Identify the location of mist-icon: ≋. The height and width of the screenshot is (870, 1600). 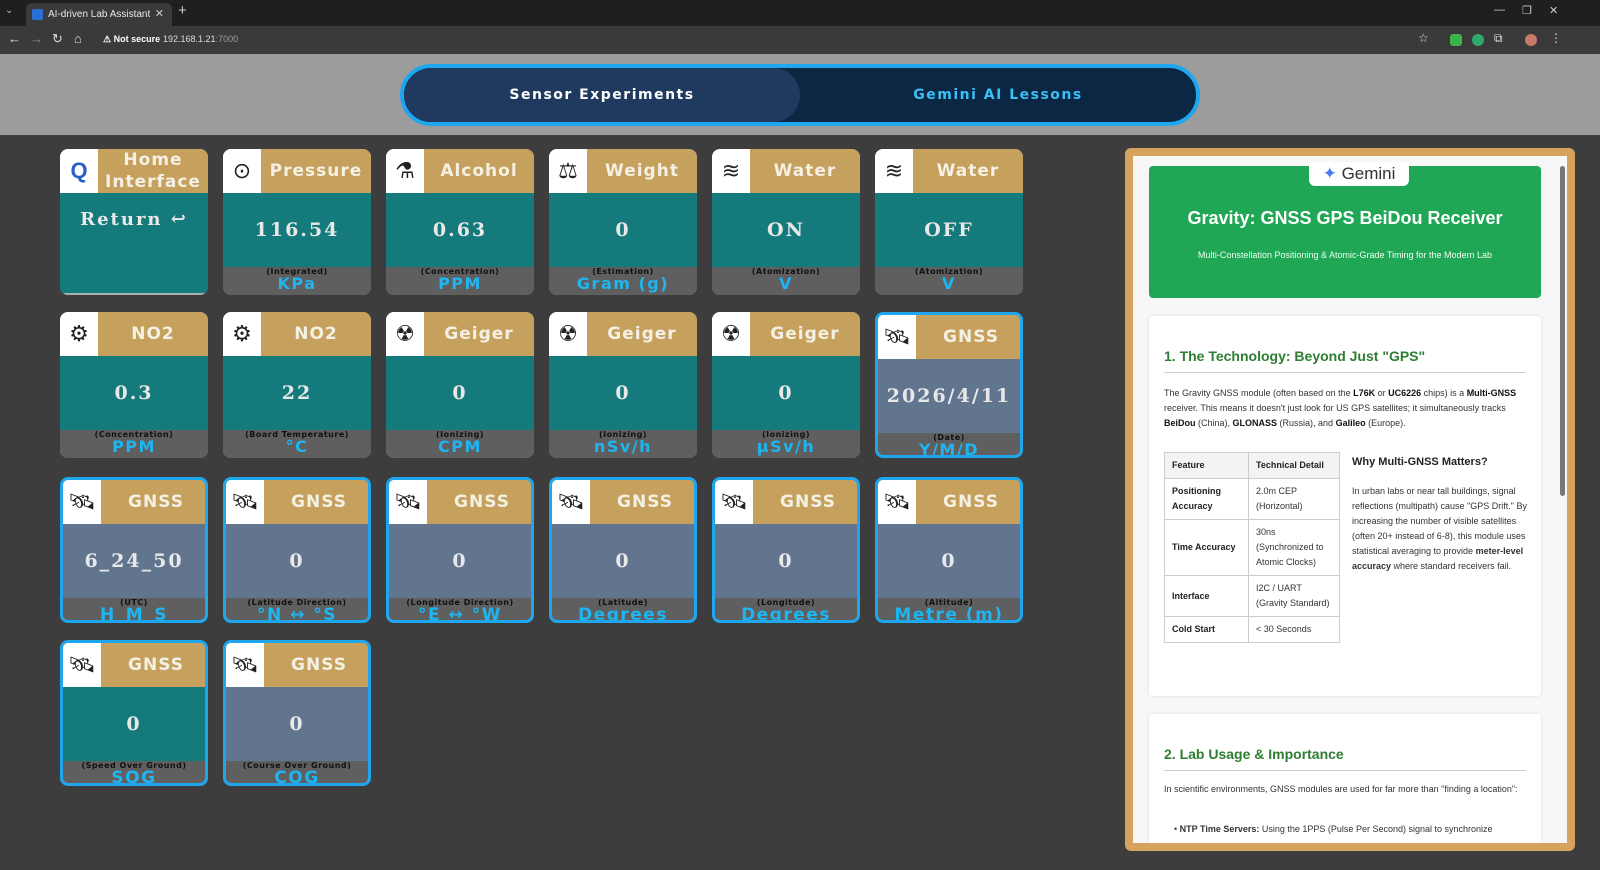
(894, 171).